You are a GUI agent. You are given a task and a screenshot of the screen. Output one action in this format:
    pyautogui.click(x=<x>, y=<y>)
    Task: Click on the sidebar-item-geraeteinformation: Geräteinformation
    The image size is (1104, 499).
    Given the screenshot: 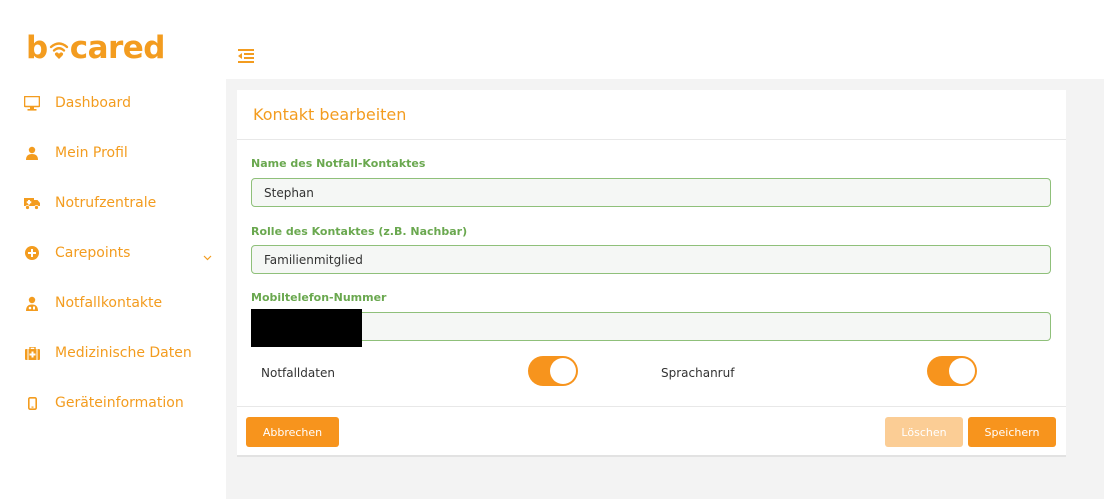 What is the action you would take?
    pyautogui.click(x=113, y=403)
    